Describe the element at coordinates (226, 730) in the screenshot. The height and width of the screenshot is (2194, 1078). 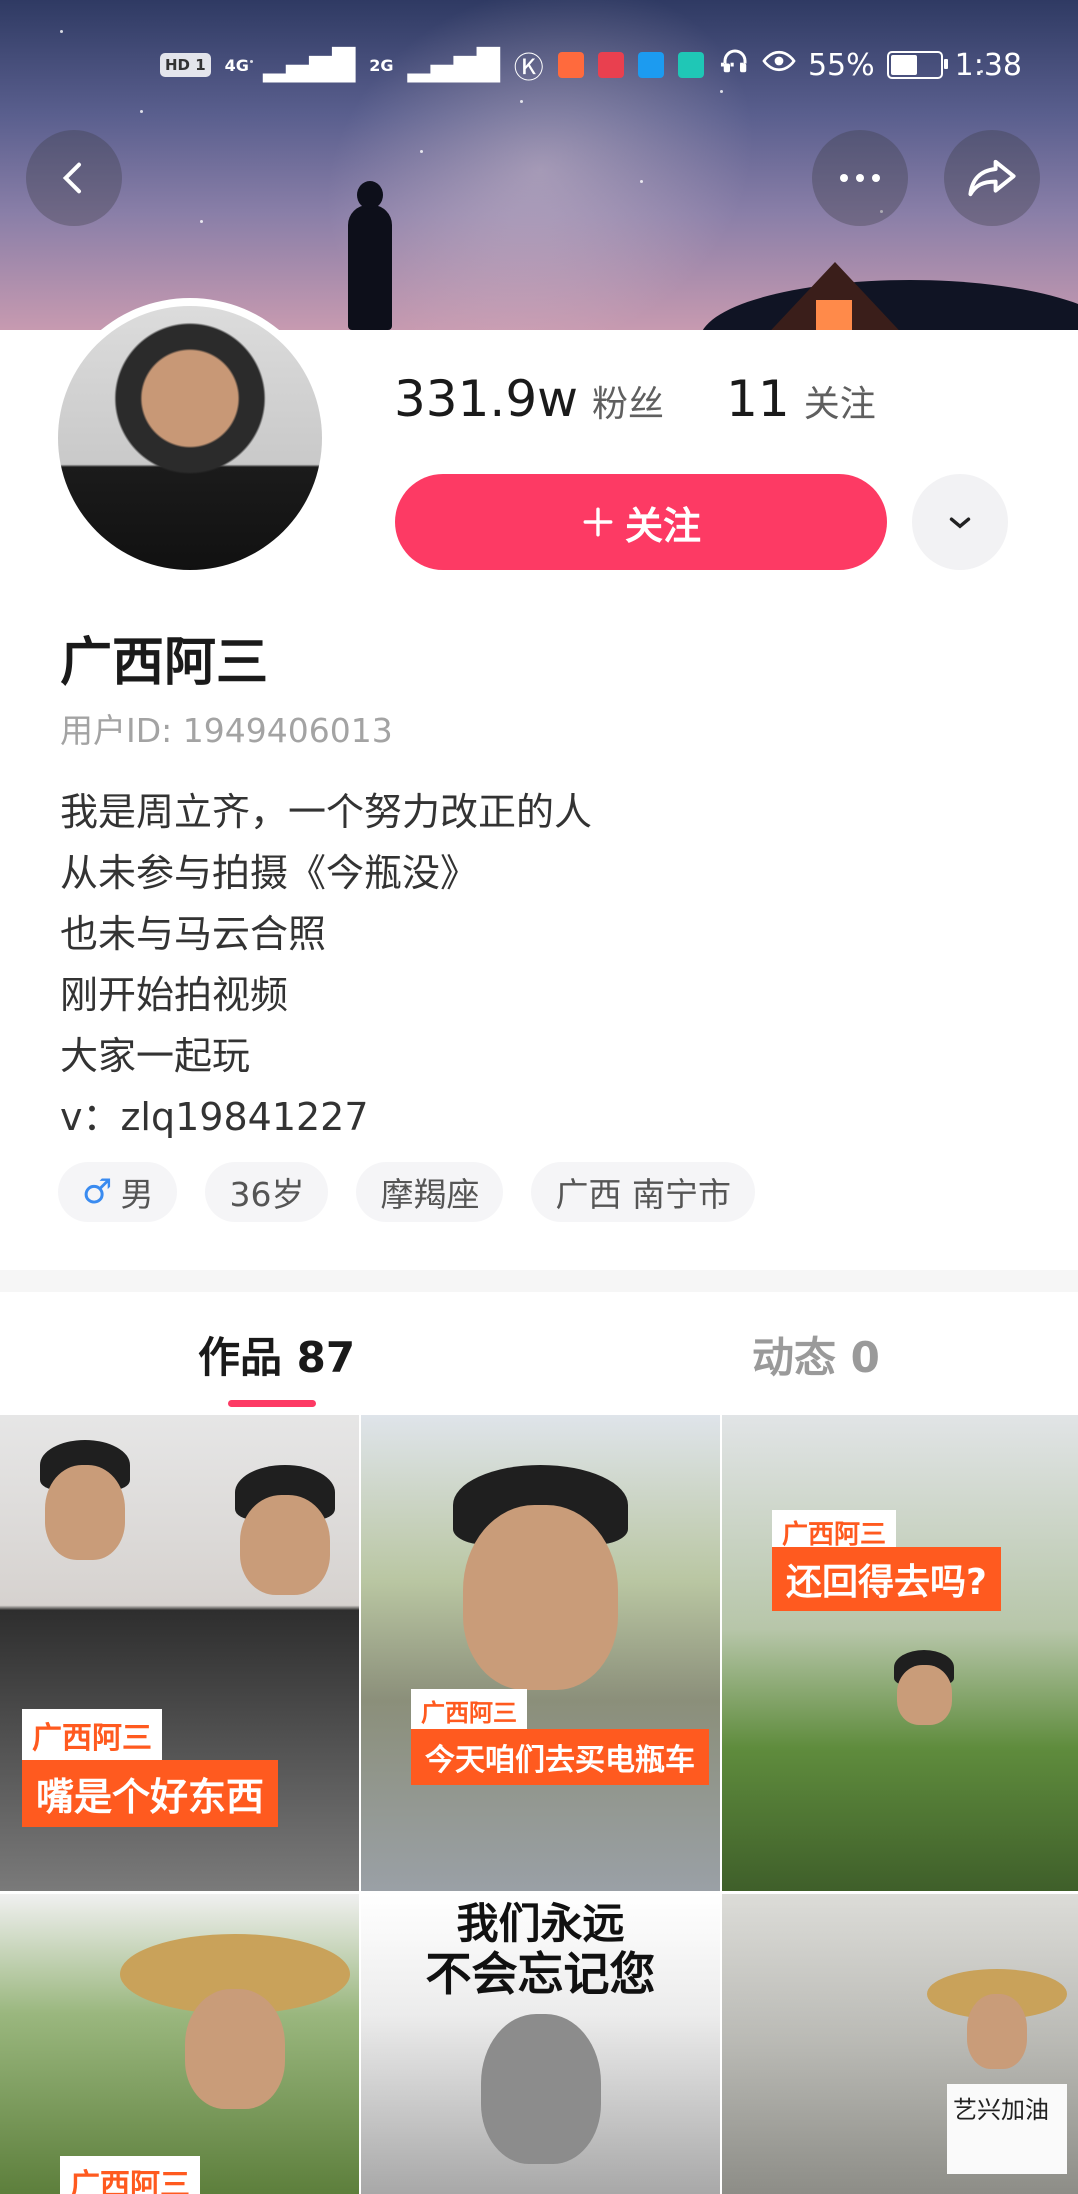
I see `user-id: 用户ID: 1949406013` at that location.